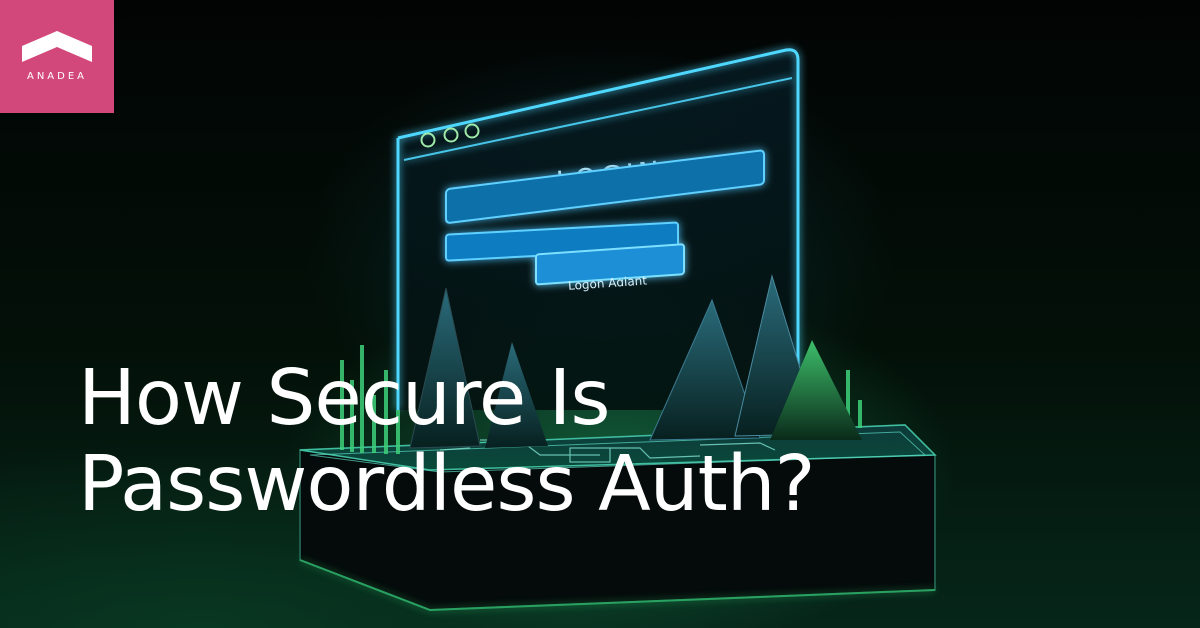 The height and width of the screenshot is (628, 1200). What do you see at coordinates (344, 398) in the screenshot?
I see `headline-line-1: How Secure Is` at bounding box center [344, 398].